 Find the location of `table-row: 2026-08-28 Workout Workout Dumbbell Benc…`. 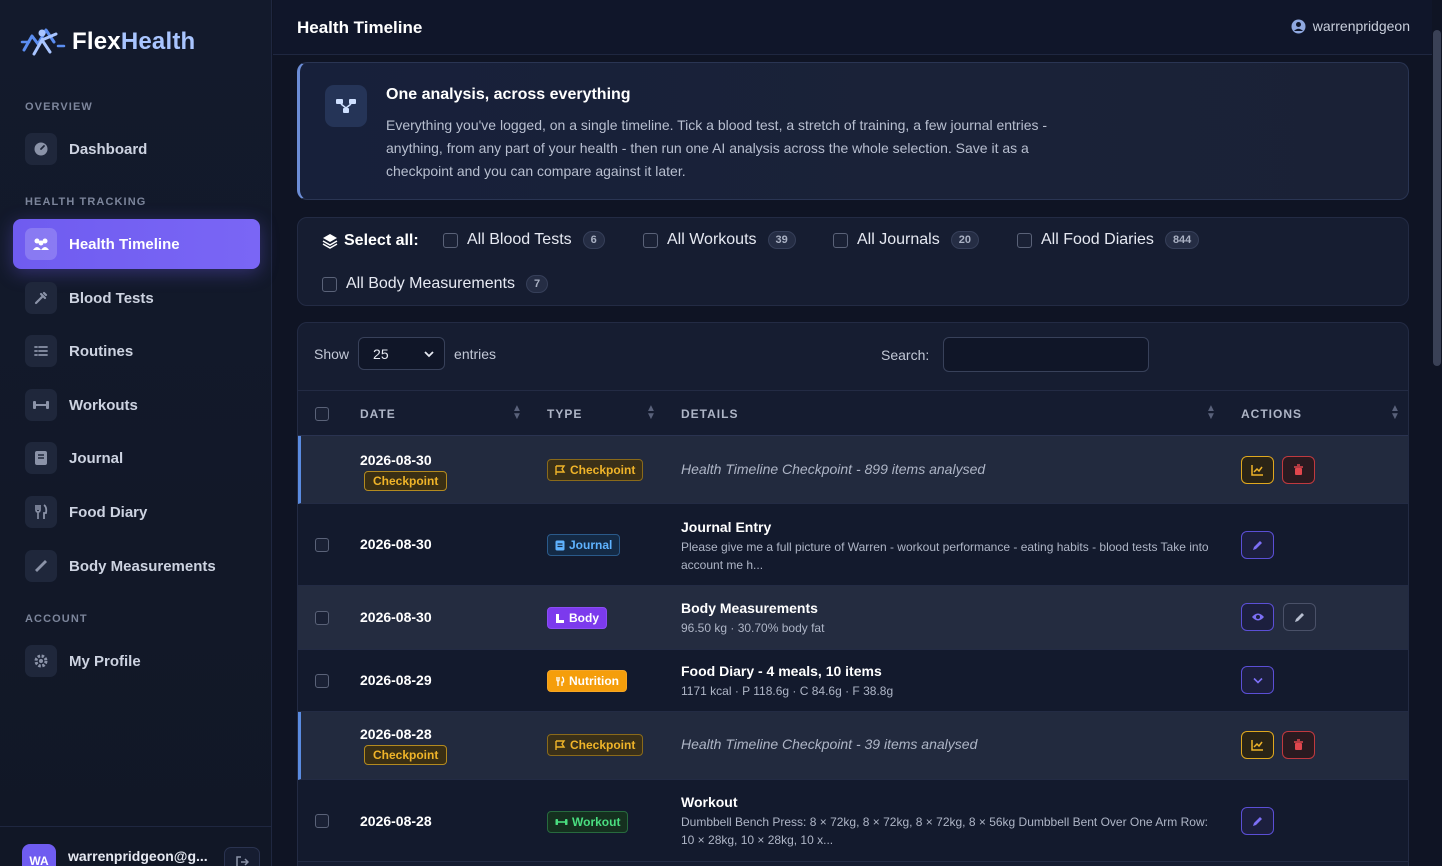

table-row: 2026-08-28 Workout Workout Dumbbell Benc… is located at coordinates (853, 821).